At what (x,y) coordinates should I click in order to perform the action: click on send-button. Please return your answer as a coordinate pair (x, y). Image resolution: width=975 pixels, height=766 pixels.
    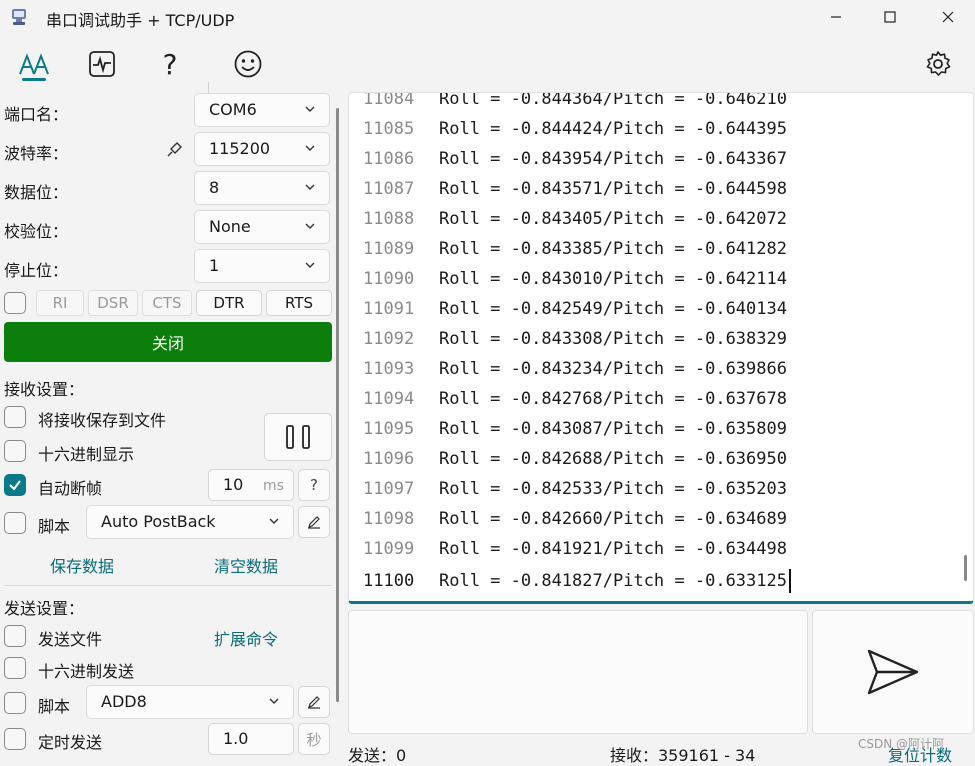
    Looking at the image, I should click on (893, 672).